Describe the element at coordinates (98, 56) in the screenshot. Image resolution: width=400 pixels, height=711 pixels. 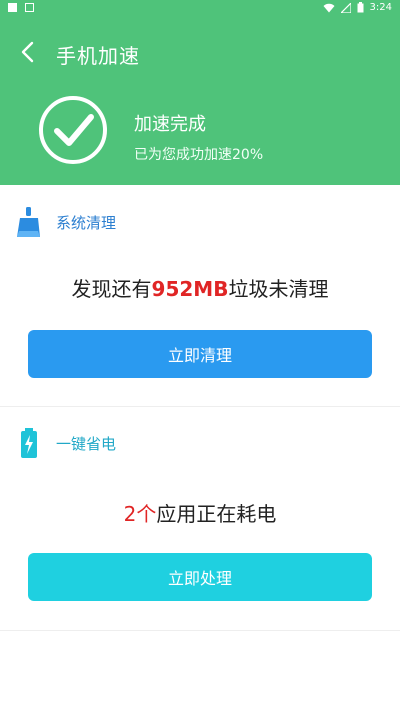
I see `page-title: 手机加速` at that location.